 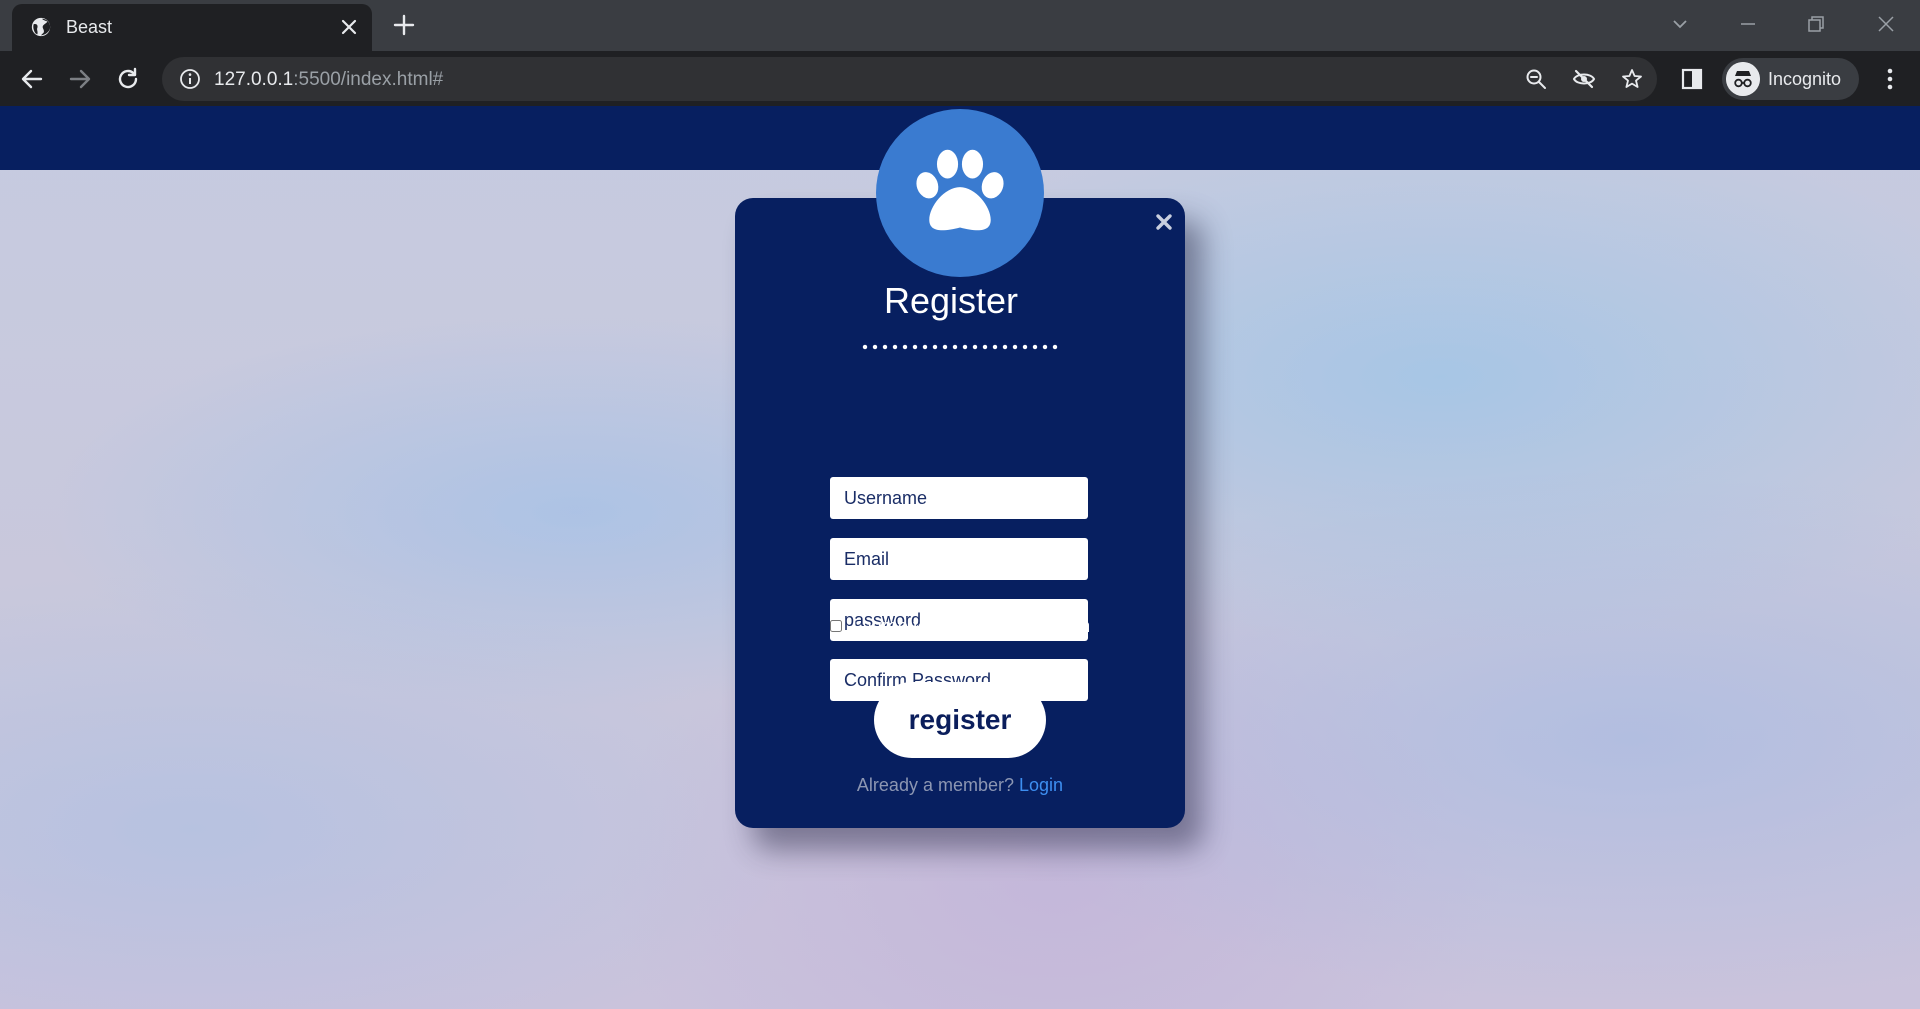 I want to click on terms-label: I agree to terms and condition, so click(x=971, y=626).